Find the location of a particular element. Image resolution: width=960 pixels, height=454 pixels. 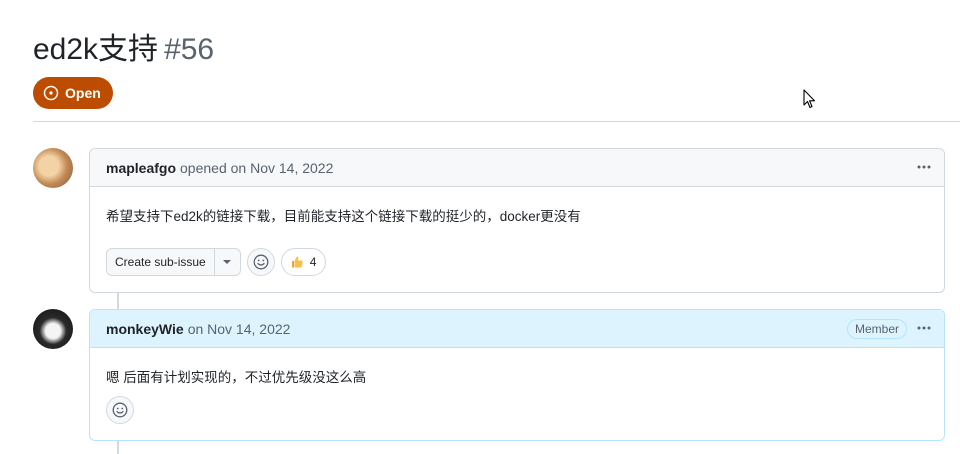

create-sub-issue-split-button: Create sub-issue is located at coordinates (173, 262).